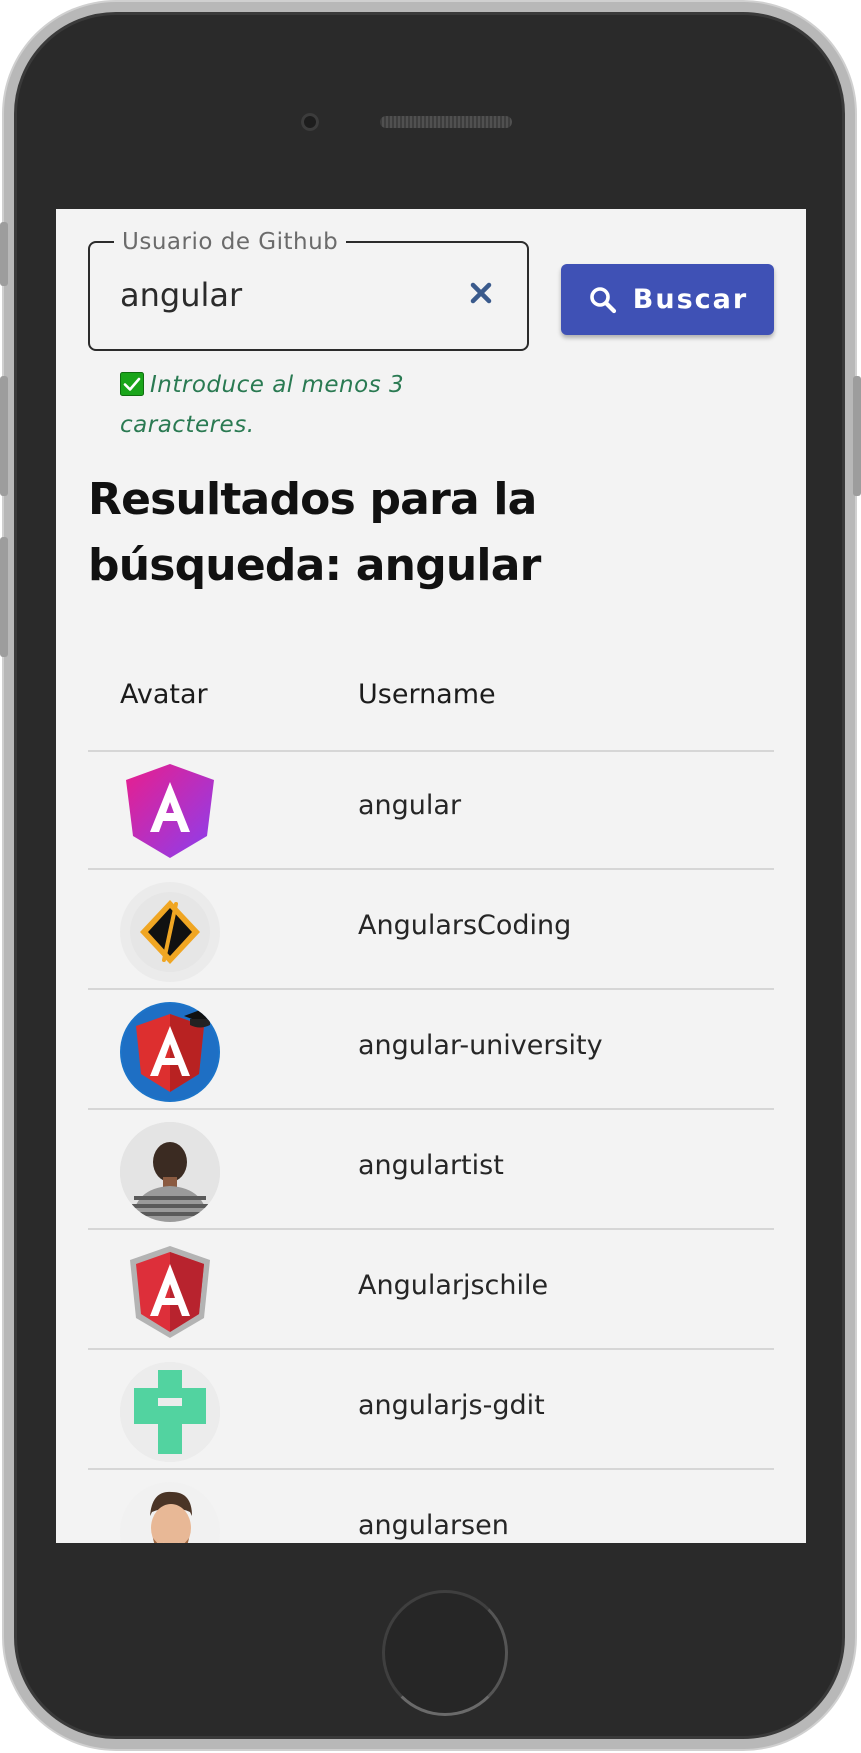 This screenshot has height=1753, width=861. Describe the element at coordinates (230, 242) in the screenshot. I see `search-field-label: Usuario de Github` at that location.